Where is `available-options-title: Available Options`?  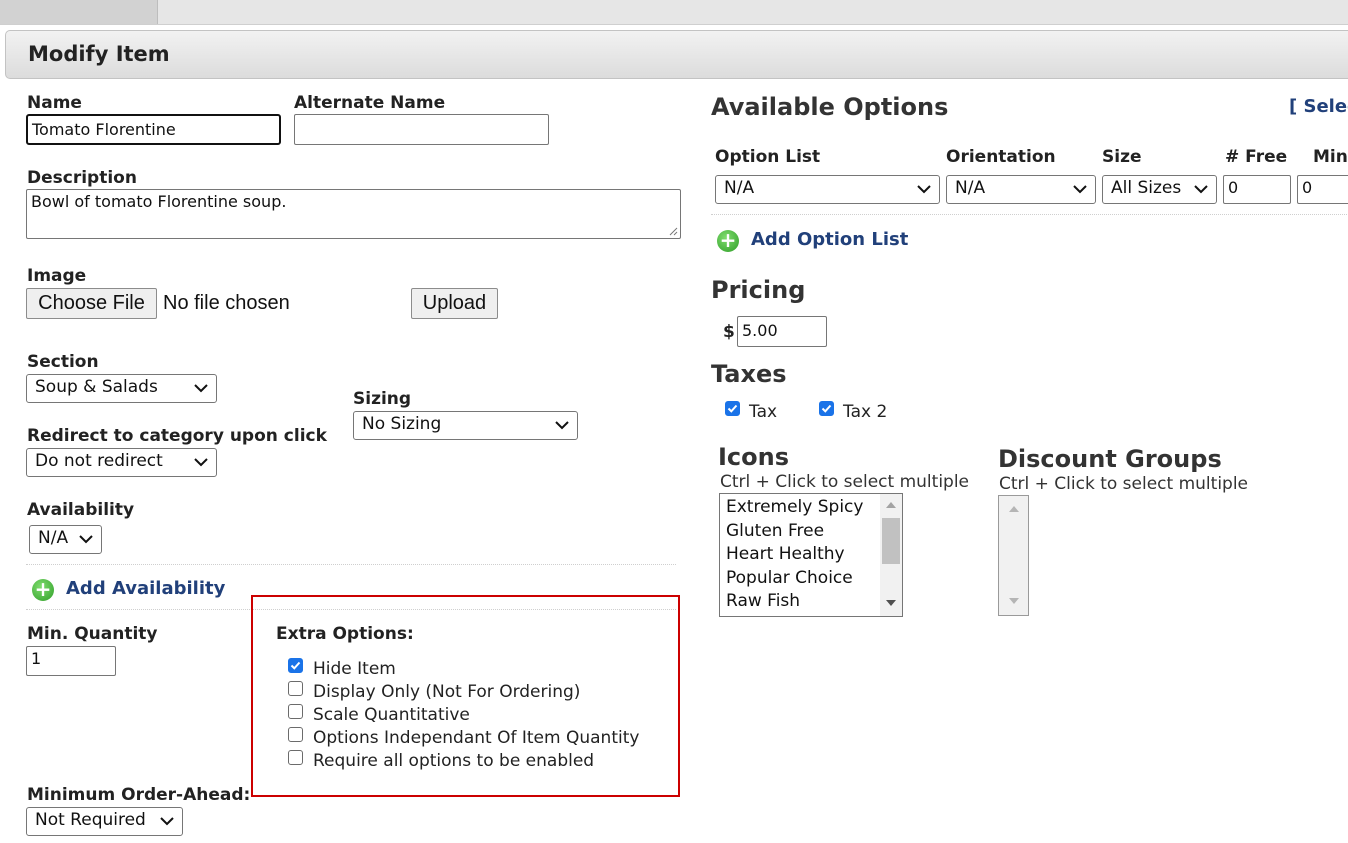 available-options-title: Available Options is located at coordinates (830, 107).